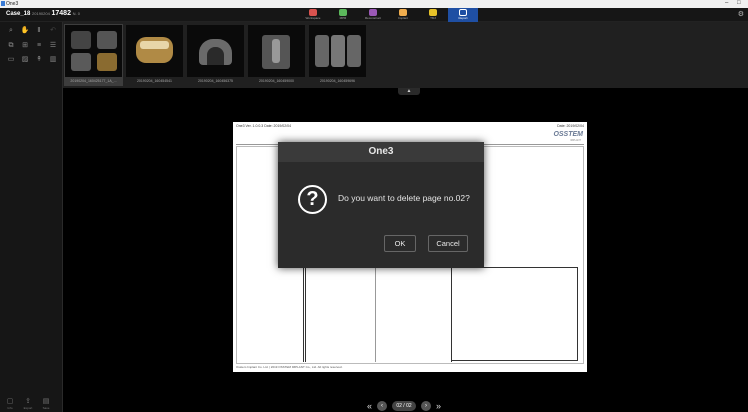 Image resolution: width=748 pixels, height=412 pixels. What do you see at coordinates (32, 45) in the screenshot?
I see `toolbar-row-2: ⧉ ⊞ ≡ ☰` at bounding box center [32, 45].